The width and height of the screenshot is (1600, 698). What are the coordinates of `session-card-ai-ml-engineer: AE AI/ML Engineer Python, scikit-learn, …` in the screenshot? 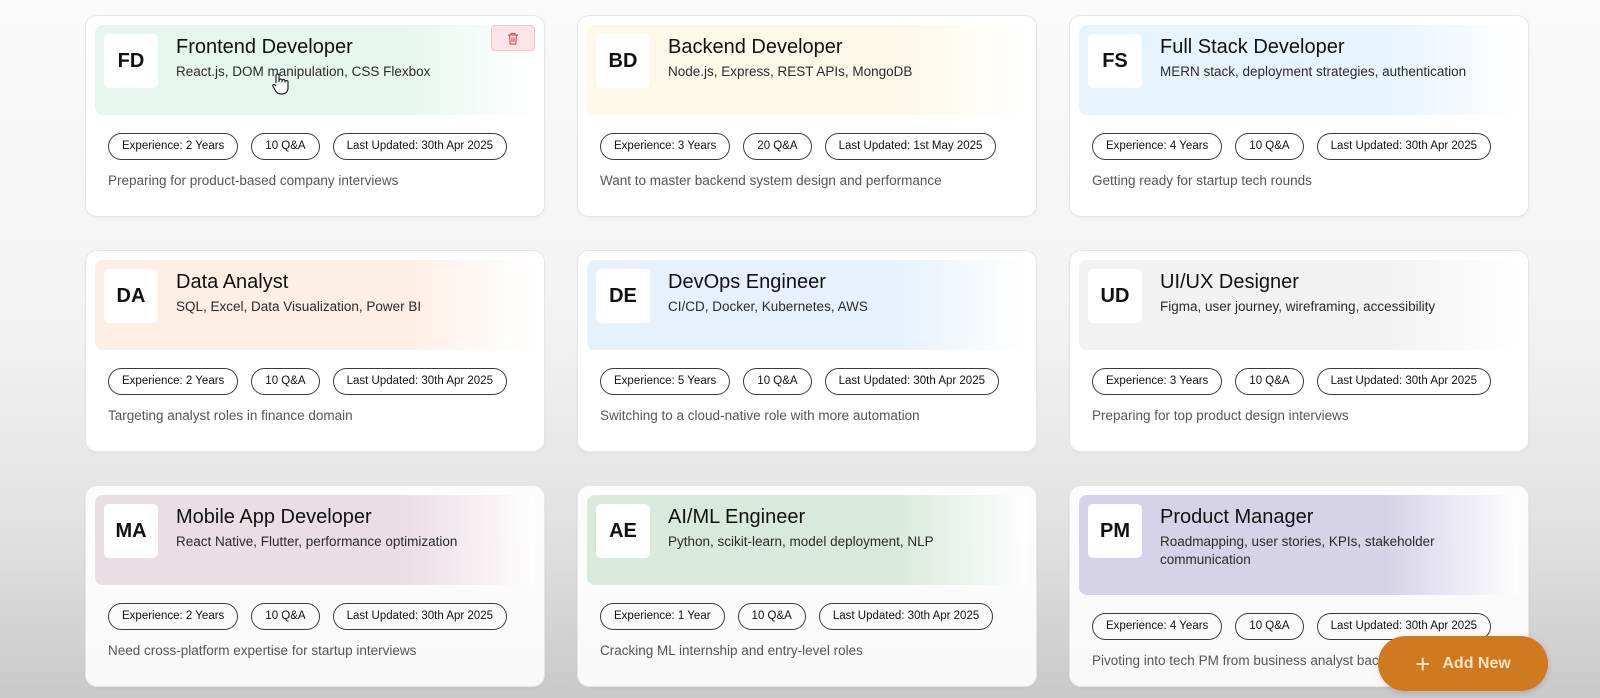 It's located at (807, 586).